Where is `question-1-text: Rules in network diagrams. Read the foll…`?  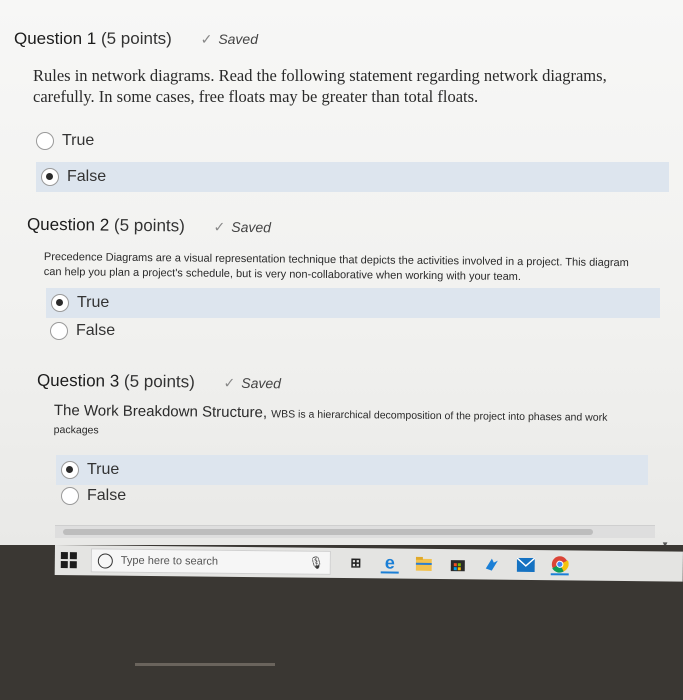 question-1-text: Rules in network diagrams. Read the foll… is located at coordinates (320, 86).